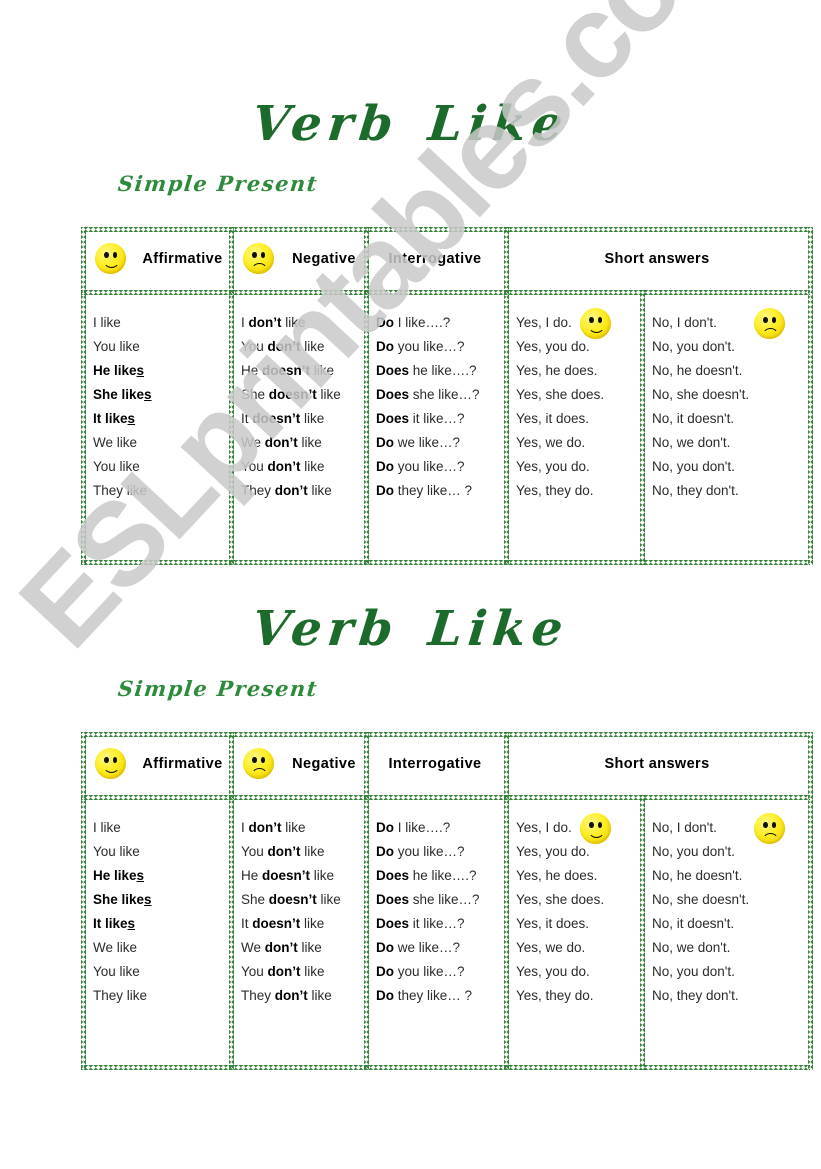 This screenshot has height=1169, width=821. I want to click on table-row-2: No, she doesn't., so click(701, 899).